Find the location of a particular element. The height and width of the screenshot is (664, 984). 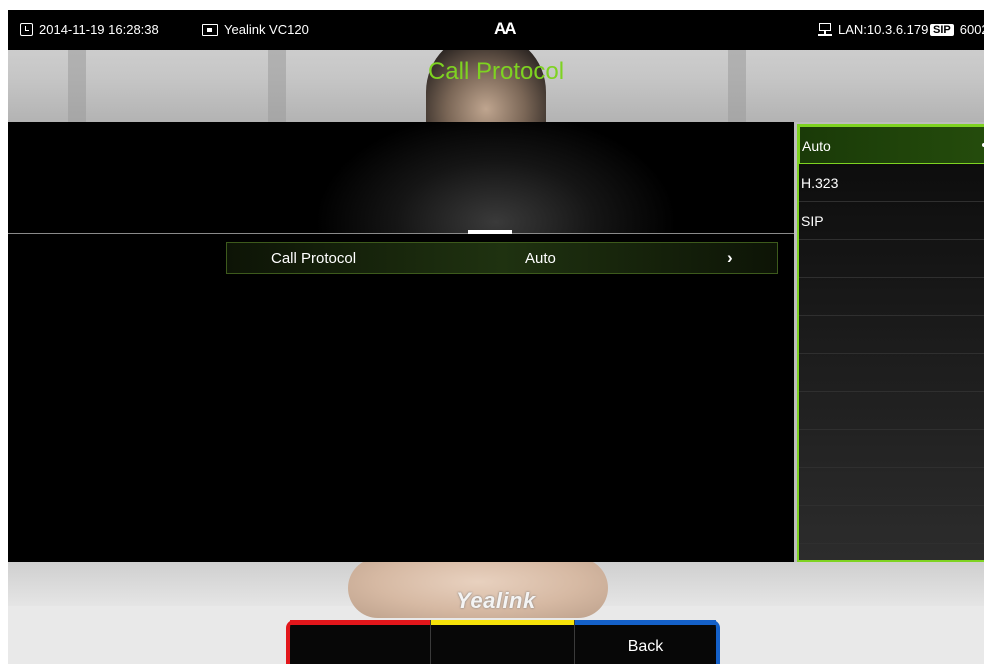

softkey-yellow is located at coordinates (502, 642).